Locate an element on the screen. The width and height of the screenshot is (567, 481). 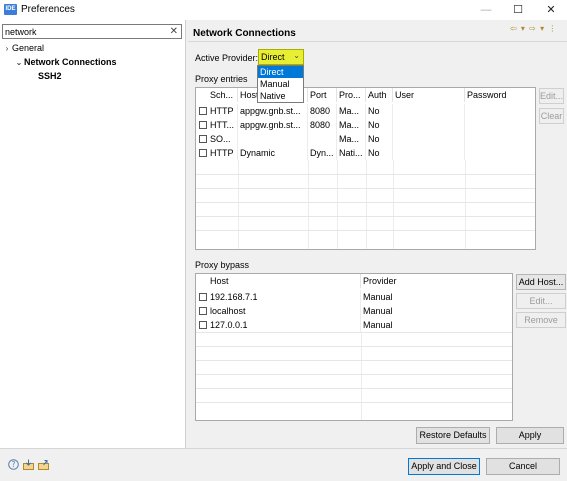
active-provider-value: Direct is located at coordinates (273, 57).